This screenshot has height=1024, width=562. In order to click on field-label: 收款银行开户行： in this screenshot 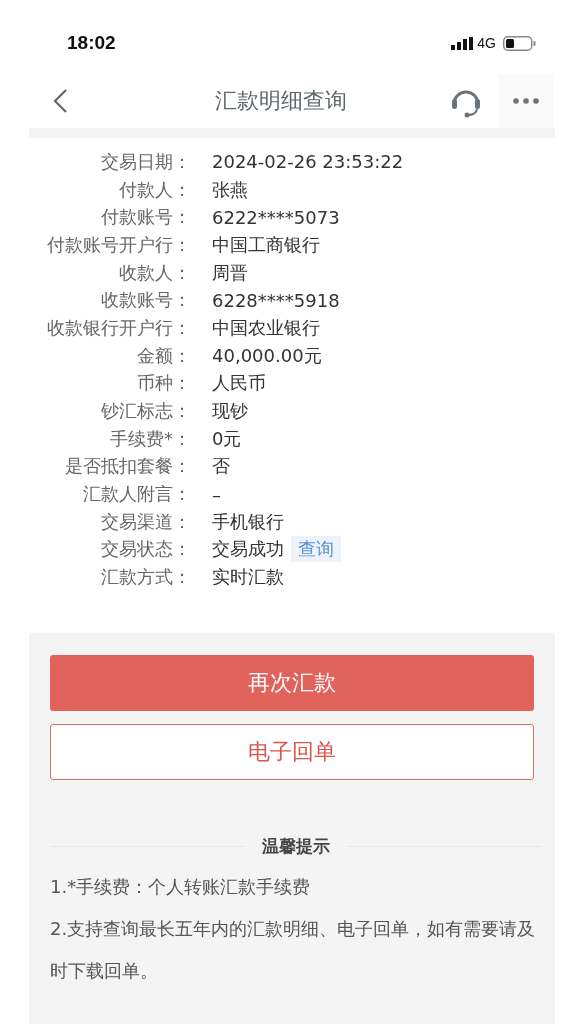, I will do `click(118, 327)`.